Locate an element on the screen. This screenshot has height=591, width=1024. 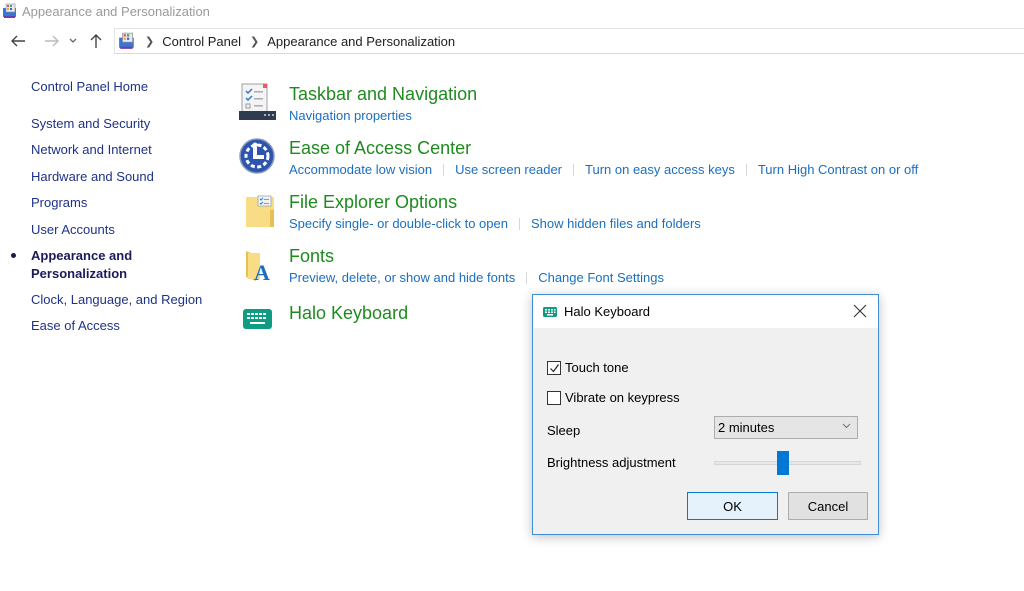
category-title: Ease of Access Center is located at coordinates (380, 148).